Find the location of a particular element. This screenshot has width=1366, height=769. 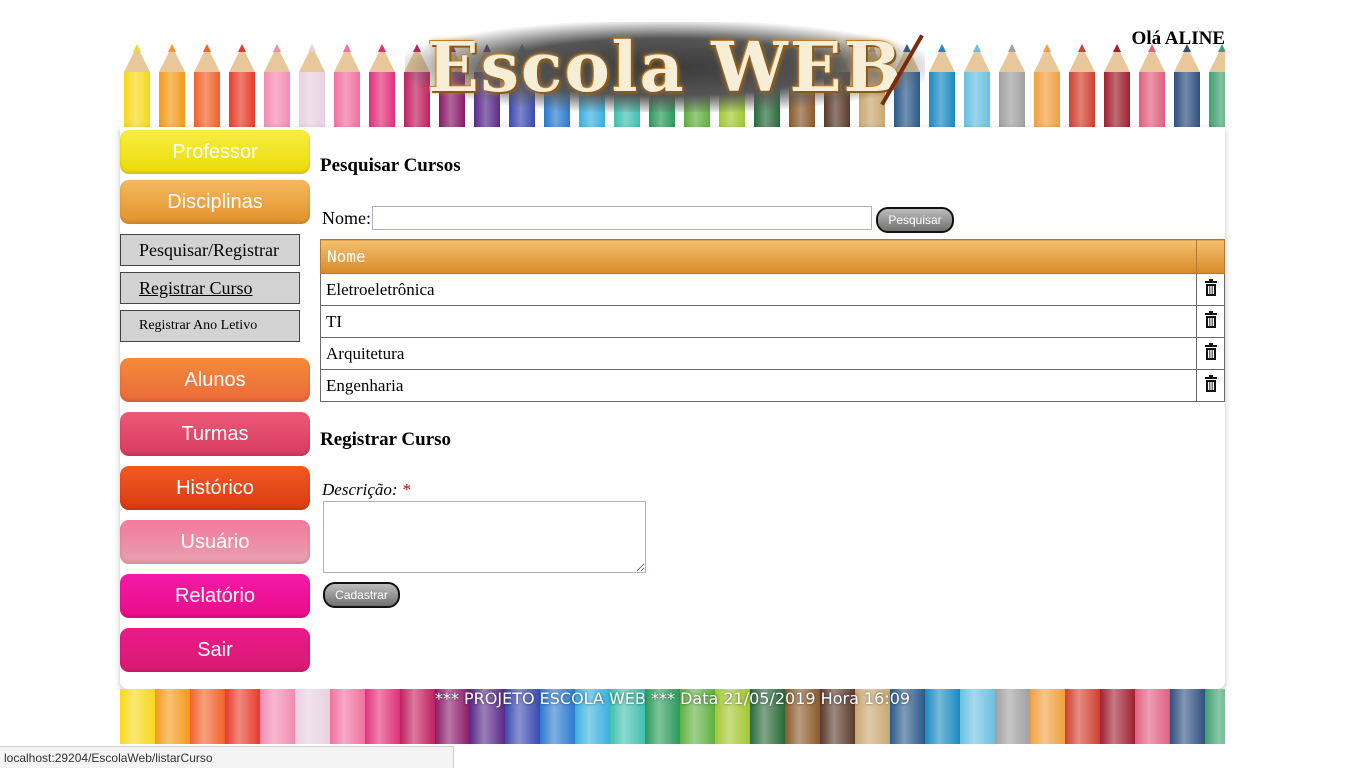

register-title: Registrar Curso is located at coordinates (386, 439).